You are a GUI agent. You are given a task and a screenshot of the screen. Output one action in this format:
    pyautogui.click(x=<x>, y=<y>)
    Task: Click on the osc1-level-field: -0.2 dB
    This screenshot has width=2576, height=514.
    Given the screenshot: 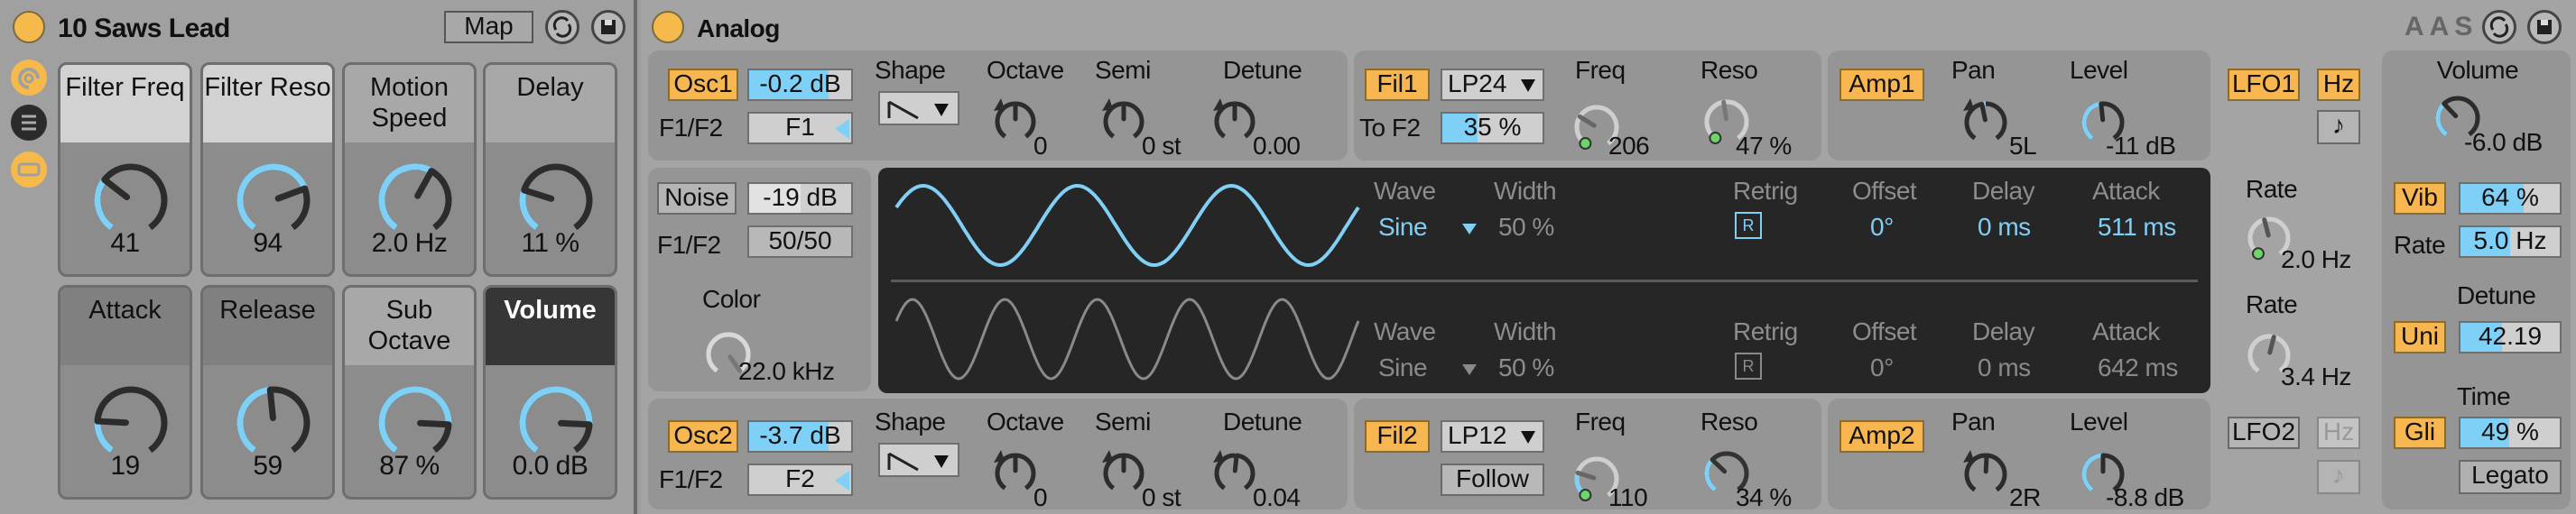 What is the action you would take?
    pyautogui.click(x=800, y=85)
    